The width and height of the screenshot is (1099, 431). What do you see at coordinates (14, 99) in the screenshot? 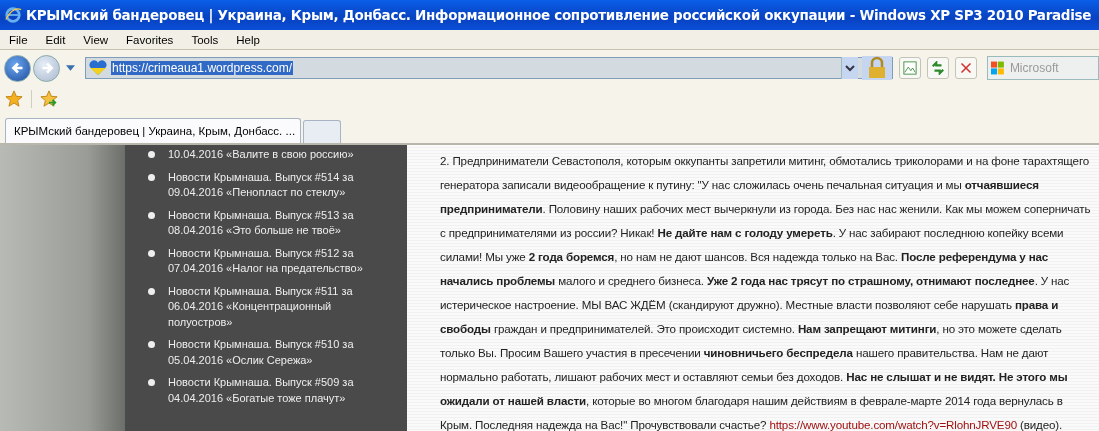
I see `star-icon` at bounding box center [14, 99].